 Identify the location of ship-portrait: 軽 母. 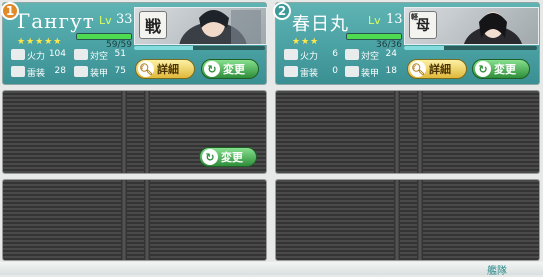
(471, 26).